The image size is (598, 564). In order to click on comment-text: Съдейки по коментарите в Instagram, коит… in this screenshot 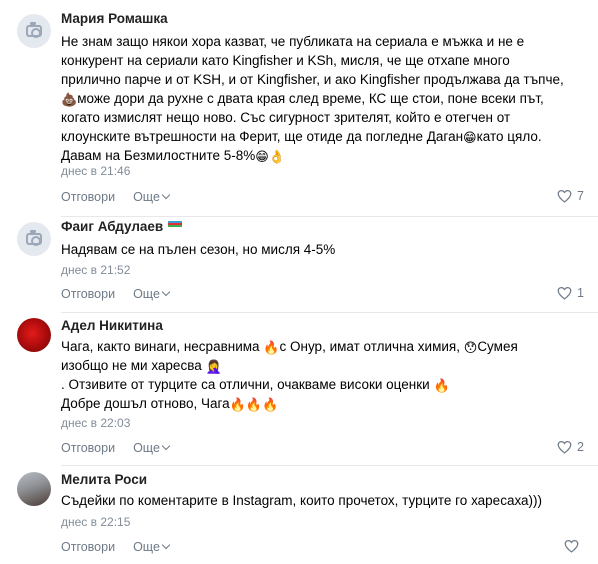, I will do `click(302, 500)`.